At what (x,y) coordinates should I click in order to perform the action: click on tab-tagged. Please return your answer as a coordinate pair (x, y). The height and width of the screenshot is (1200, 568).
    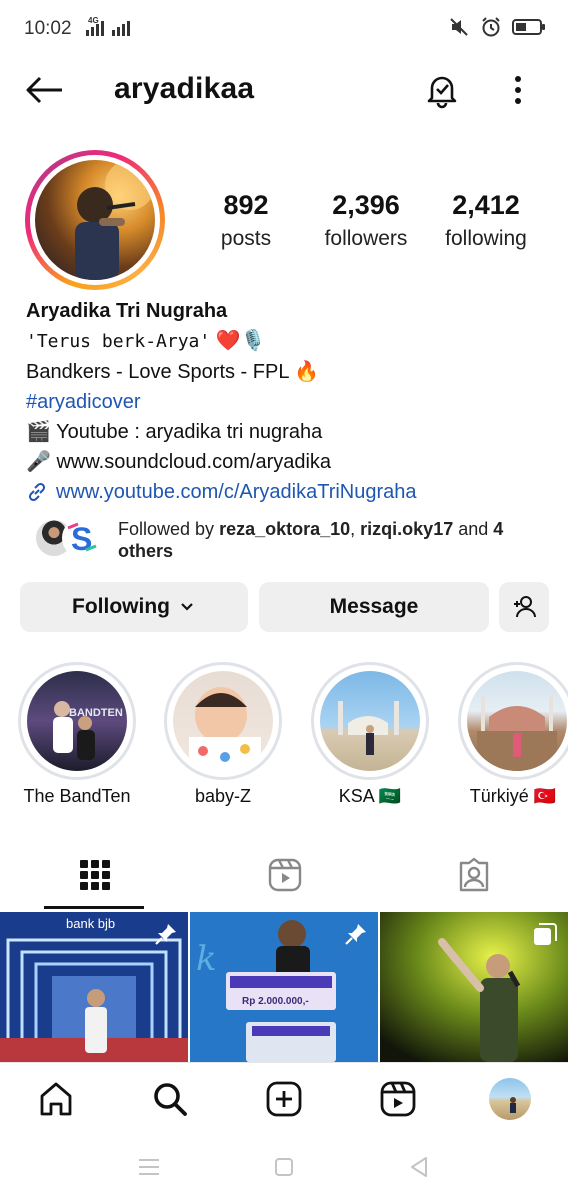
    Looking at the image, I should click on (473, 875).